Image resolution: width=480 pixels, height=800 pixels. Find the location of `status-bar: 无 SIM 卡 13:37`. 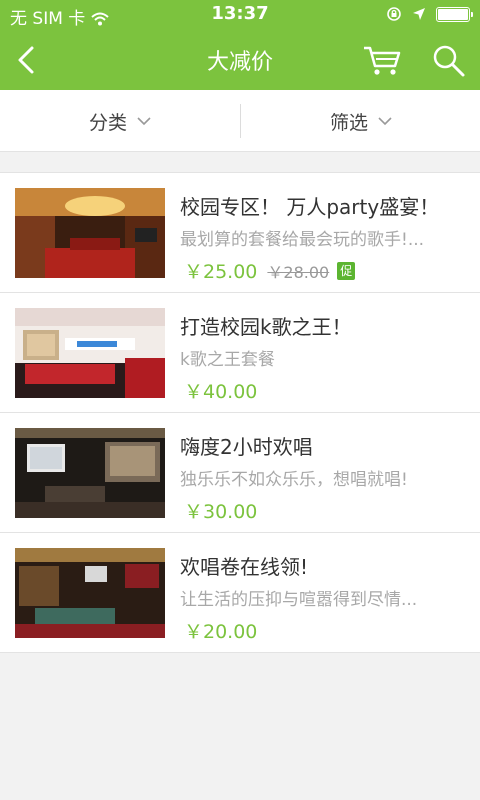

status-bar: 无 SIM 卡 13:37 is located at coordinates (240, 15).